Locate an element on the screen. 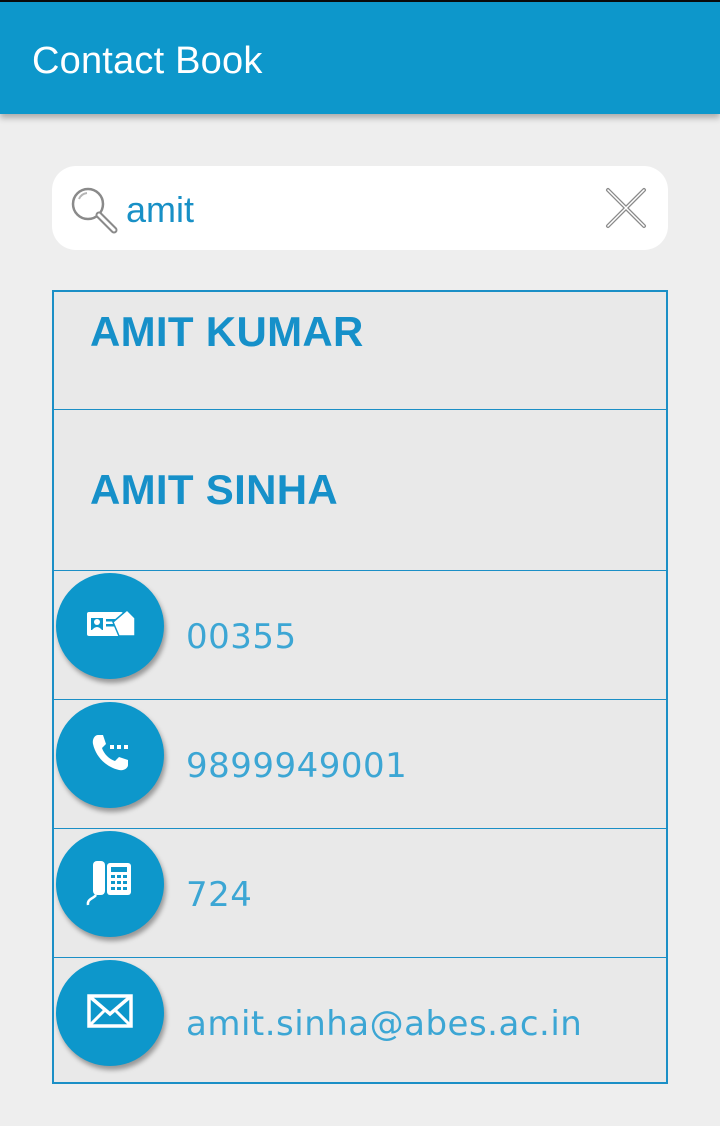 This screenshot has height=1126, width=720. search-input is located at coordinates (346, 210).